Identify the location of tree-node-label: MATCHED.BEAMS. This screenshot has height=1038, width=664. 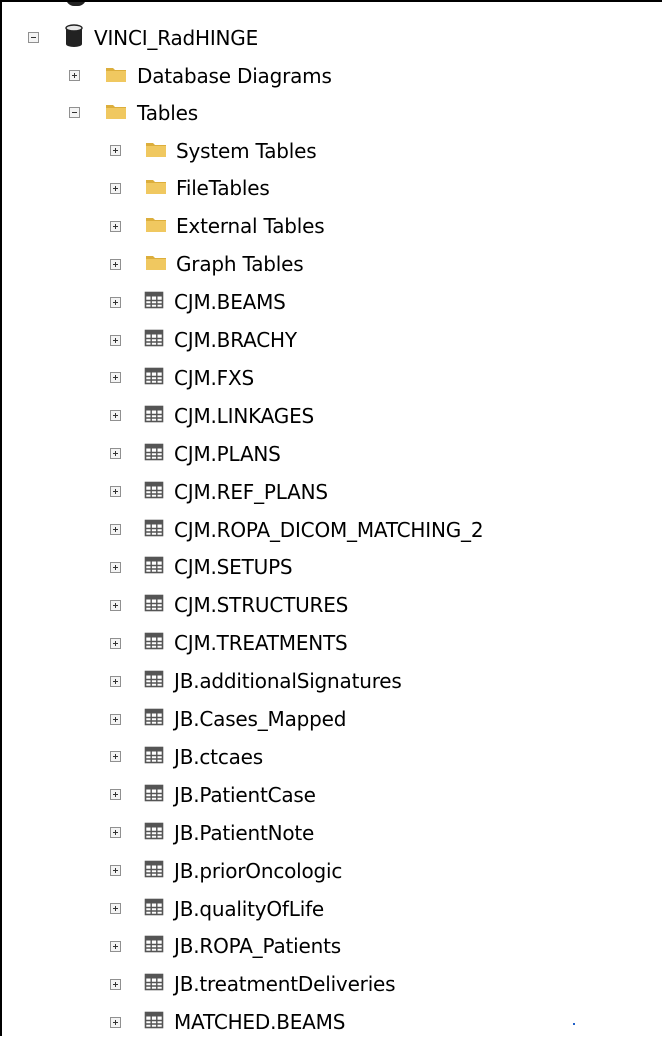
(260, 1022).